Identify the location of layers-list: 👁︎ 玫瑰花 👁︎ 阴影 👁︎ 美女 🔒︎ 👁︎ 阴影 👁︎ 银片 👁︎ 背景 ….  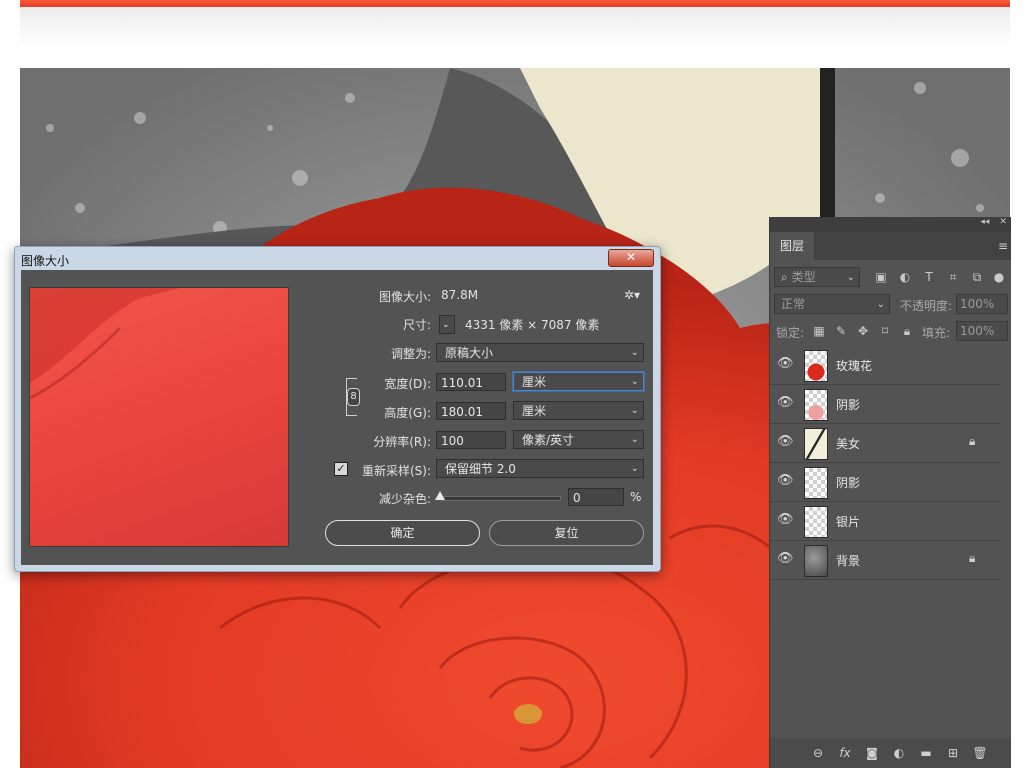
(890, 466).